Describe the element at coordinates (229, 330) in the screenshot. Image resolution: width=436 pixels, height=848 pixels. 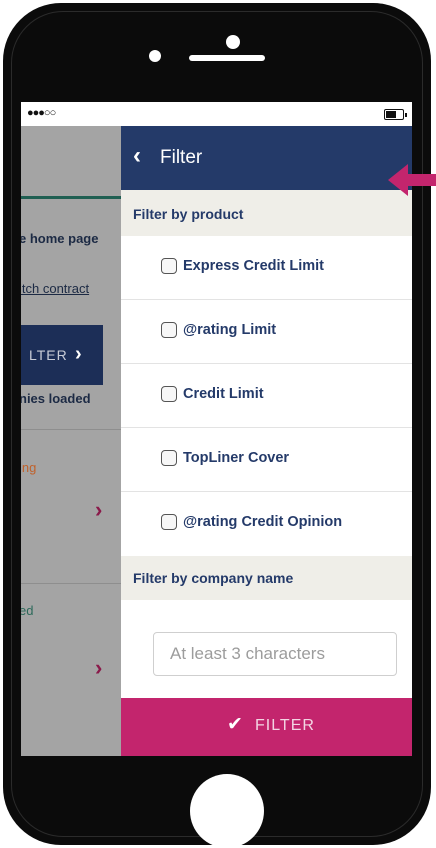
I see `product-option-label: @rating Limit` at that location.